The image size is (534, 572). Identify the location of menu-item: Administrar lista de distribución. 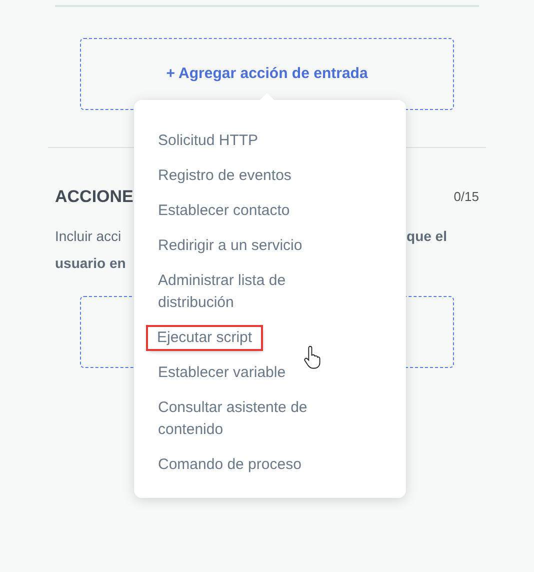
(248, 292).